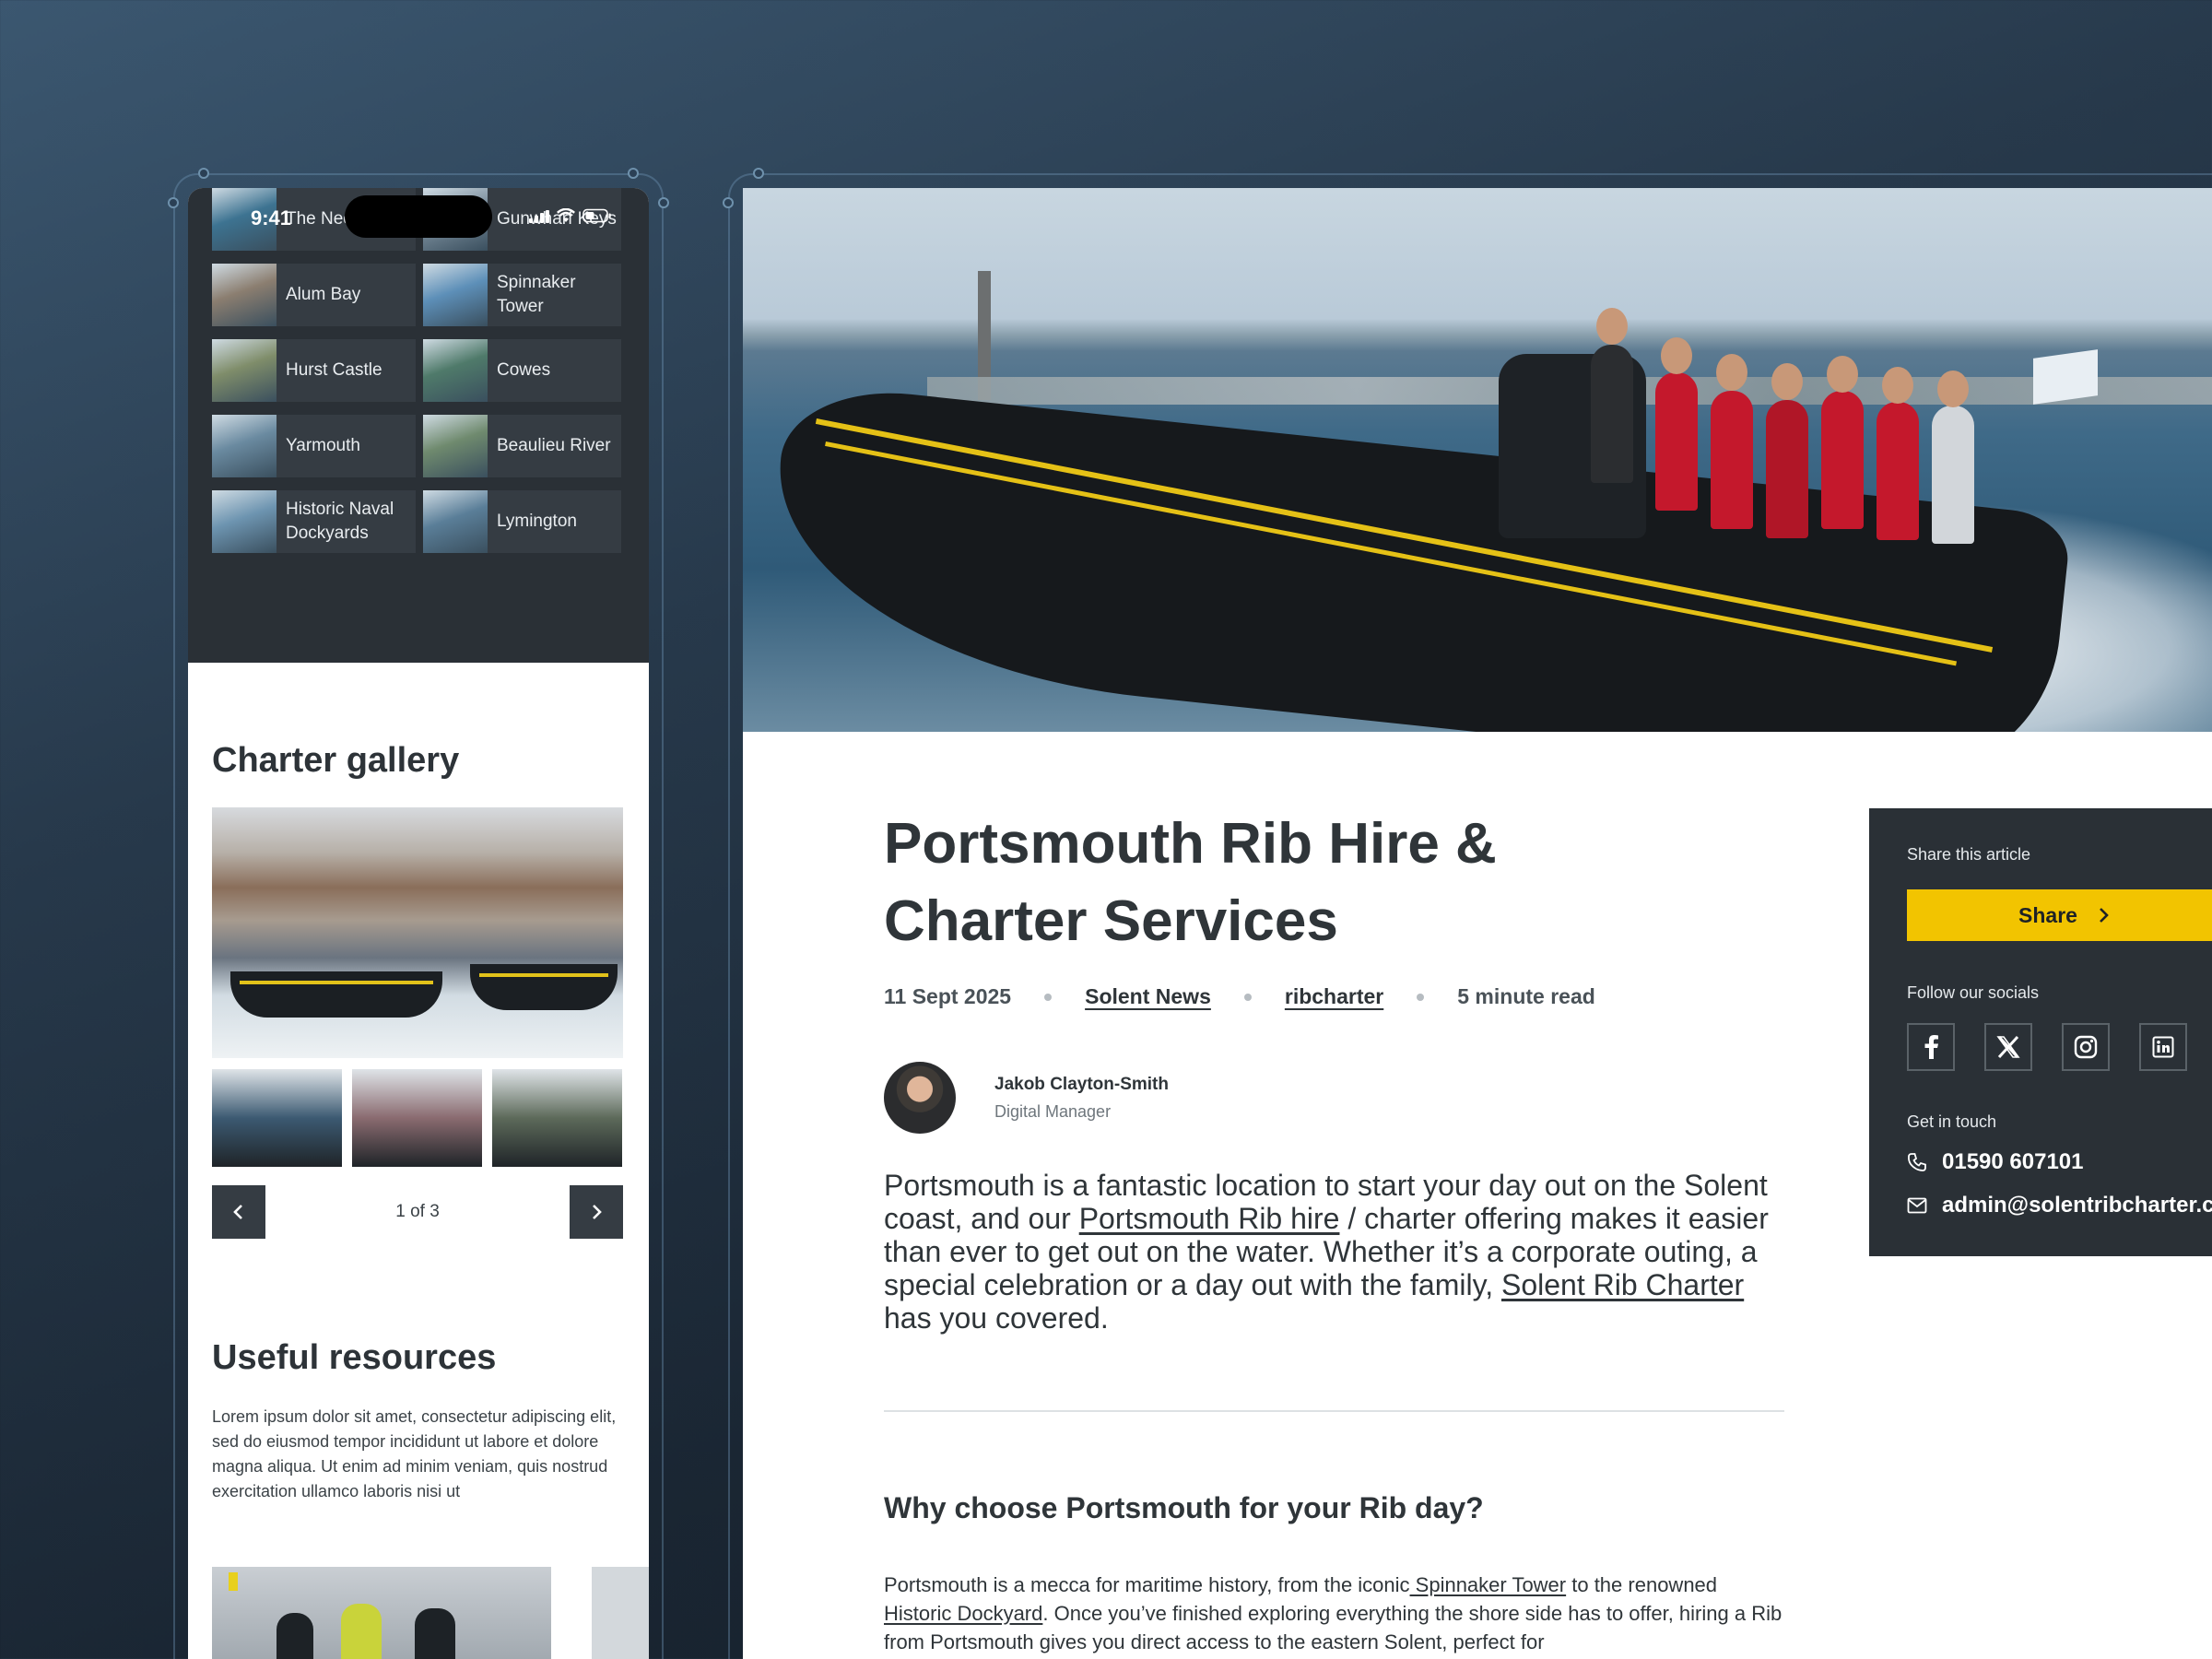 Image resolution: width=2212 pixels, height=1659 pixels. I want to click on location-card: Cowes, so click(522, 370).